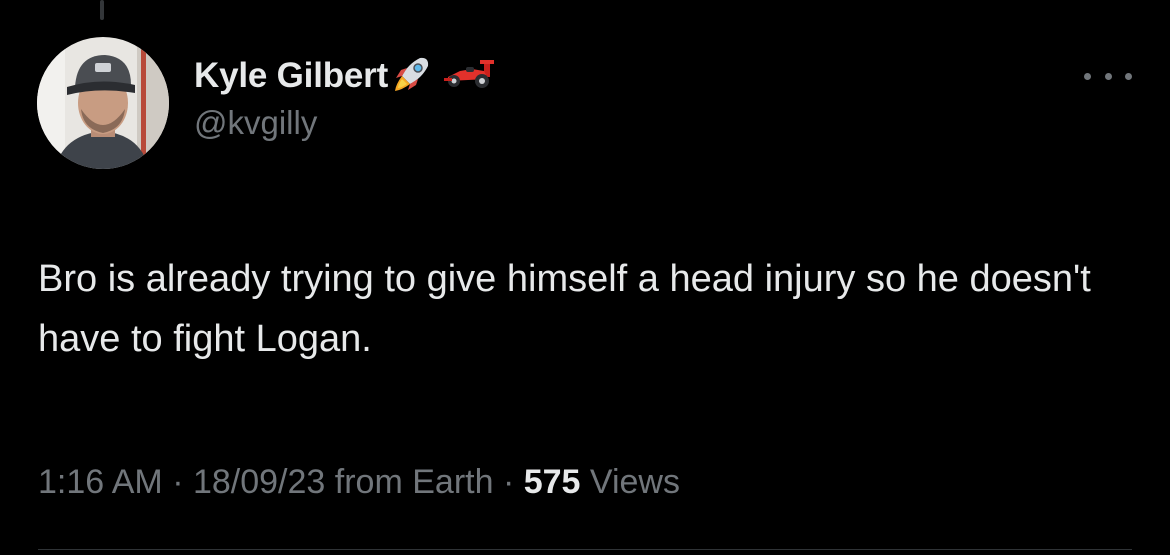 The height and width of the screenshot is (555, 1170). I want to click on views-count: 575, so click(552, 482).